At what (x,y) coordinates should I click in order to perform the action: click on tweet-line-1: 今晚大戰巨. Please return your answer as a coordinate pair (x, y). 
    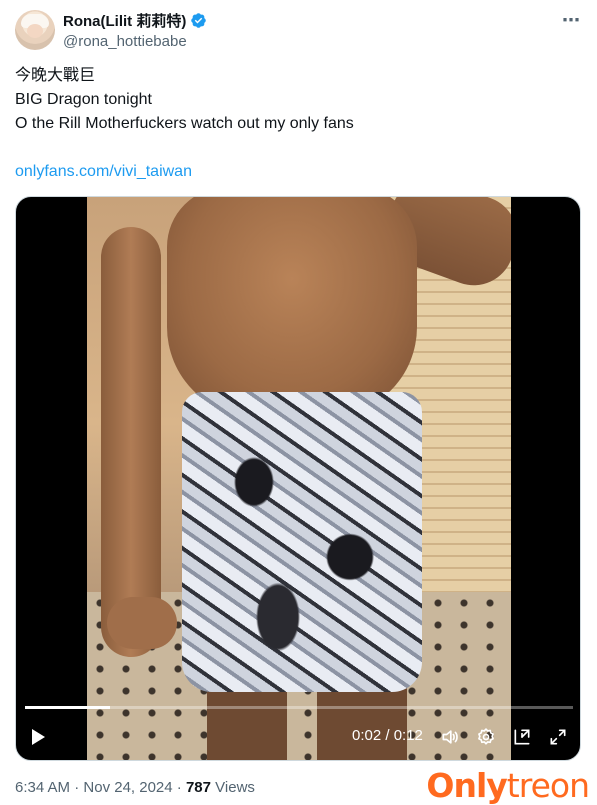
    Looking at the image, I should click on (55, 75).